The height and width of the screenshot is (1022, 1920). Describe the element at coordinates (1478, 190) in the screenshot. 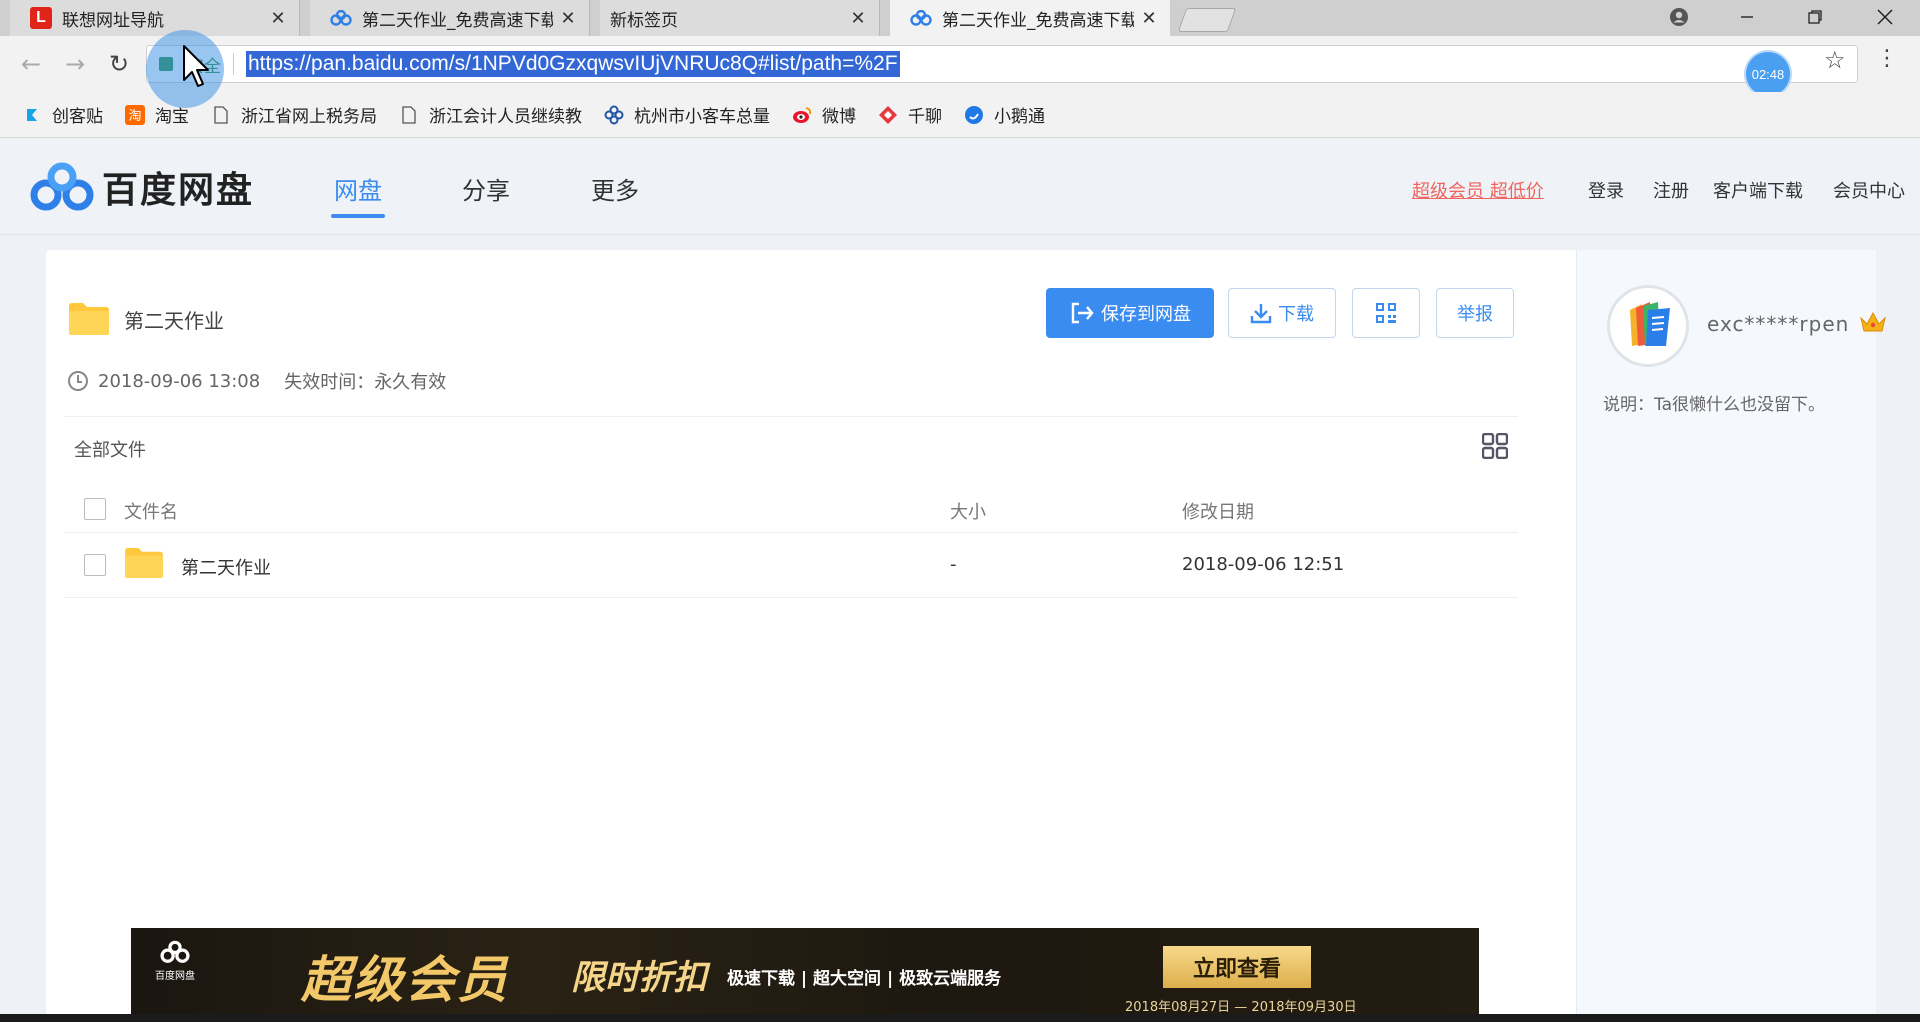

I see `super-vip-promo-link: 超级会员 超低价` at that location.